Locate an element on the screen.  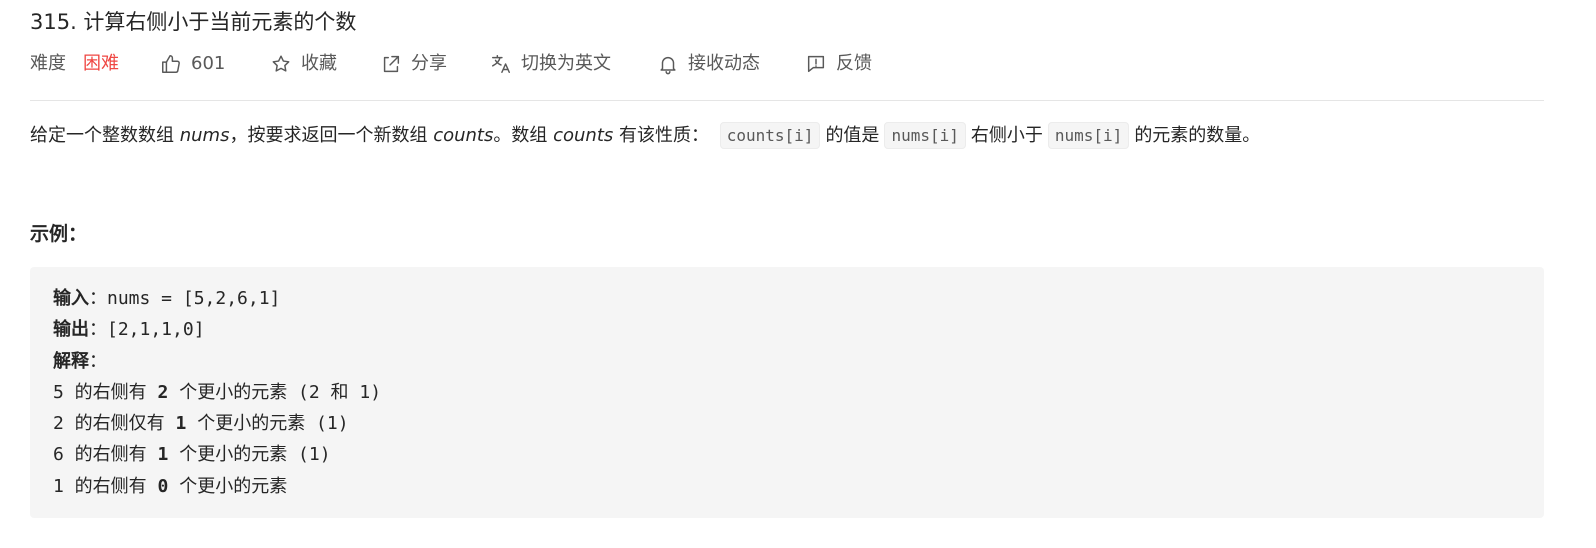
desc-text: 。数组 is located at coordinates (523, 135).